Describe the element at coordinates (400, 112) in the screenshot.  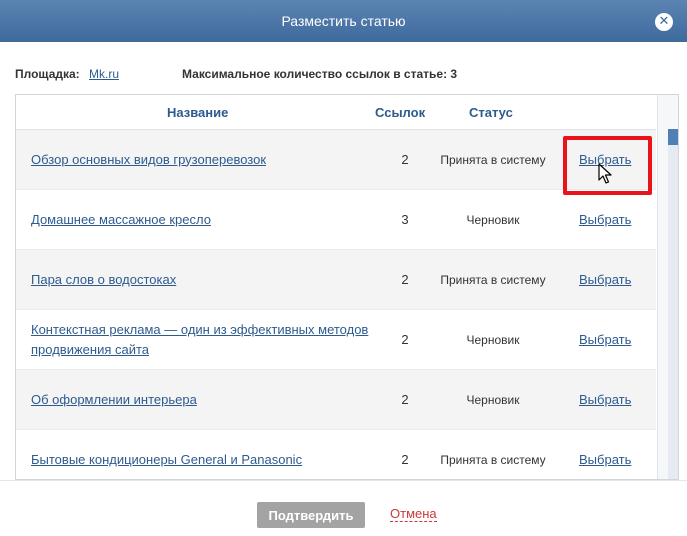
I see `column-header-links: Ссылок` at that location.